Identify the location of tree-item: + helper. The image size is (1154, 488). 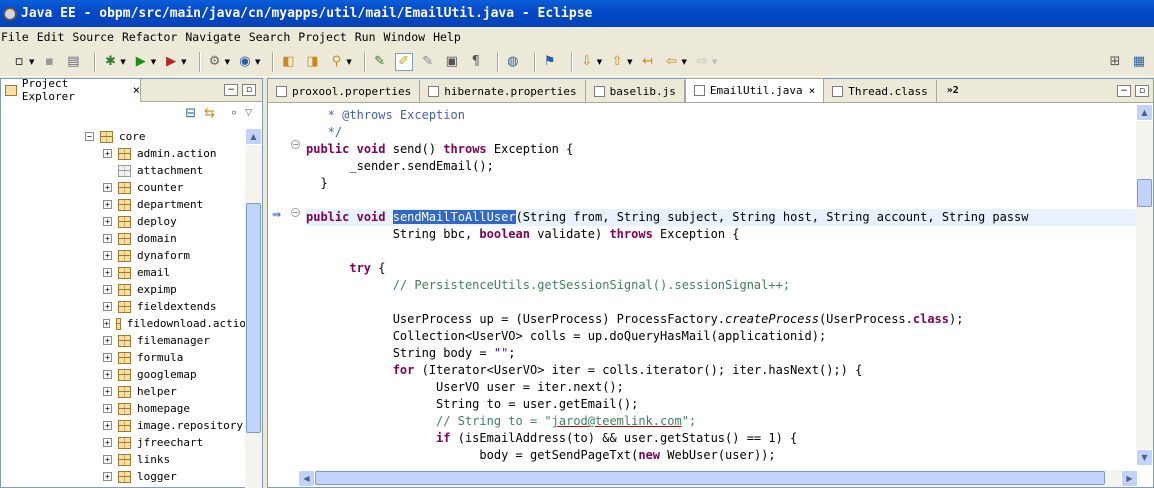
(123, 391).